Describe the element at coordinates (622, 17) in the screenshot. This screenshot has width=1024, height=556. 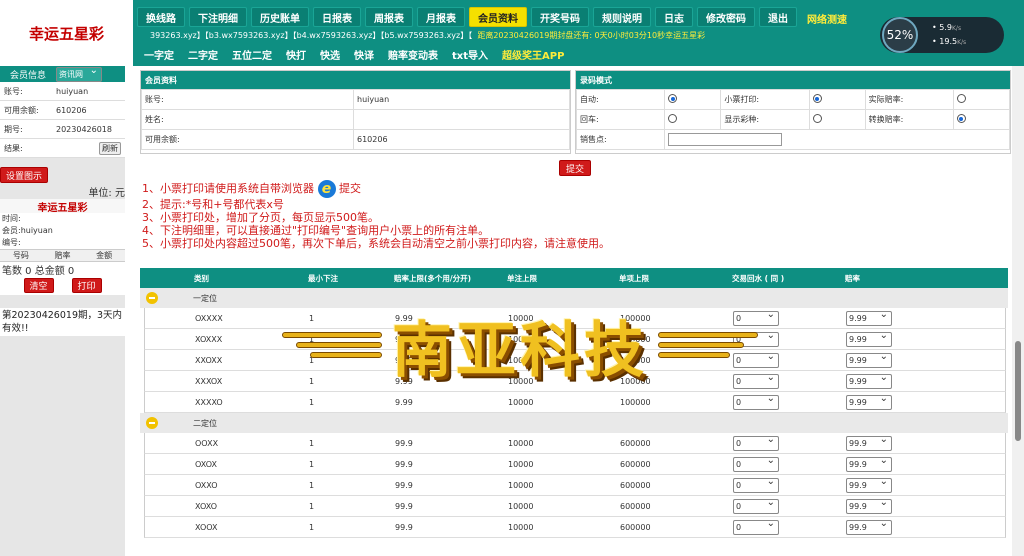
I see `nav-item: 规则说明` at that location.